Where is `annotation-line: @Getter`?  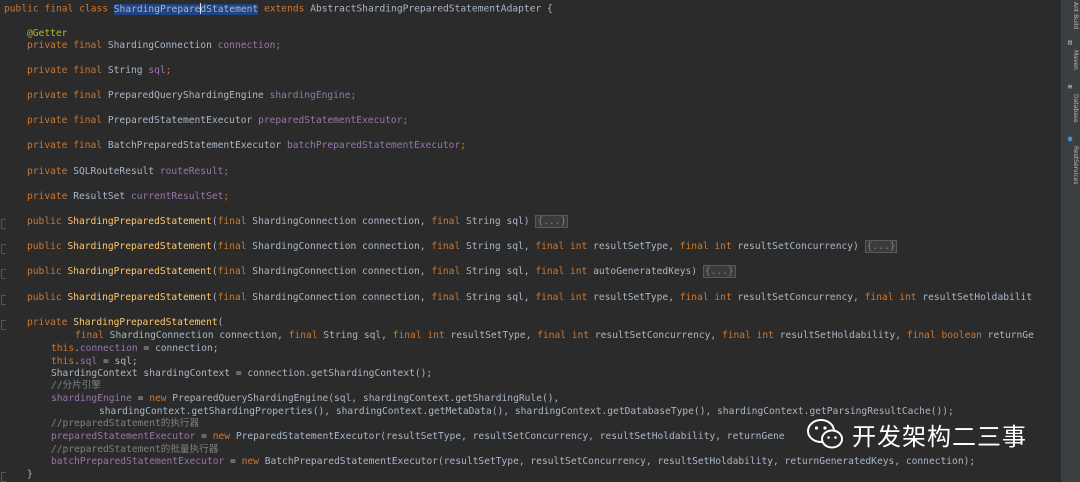 annotation-line: @Getter is located at coordinates (47, 34).